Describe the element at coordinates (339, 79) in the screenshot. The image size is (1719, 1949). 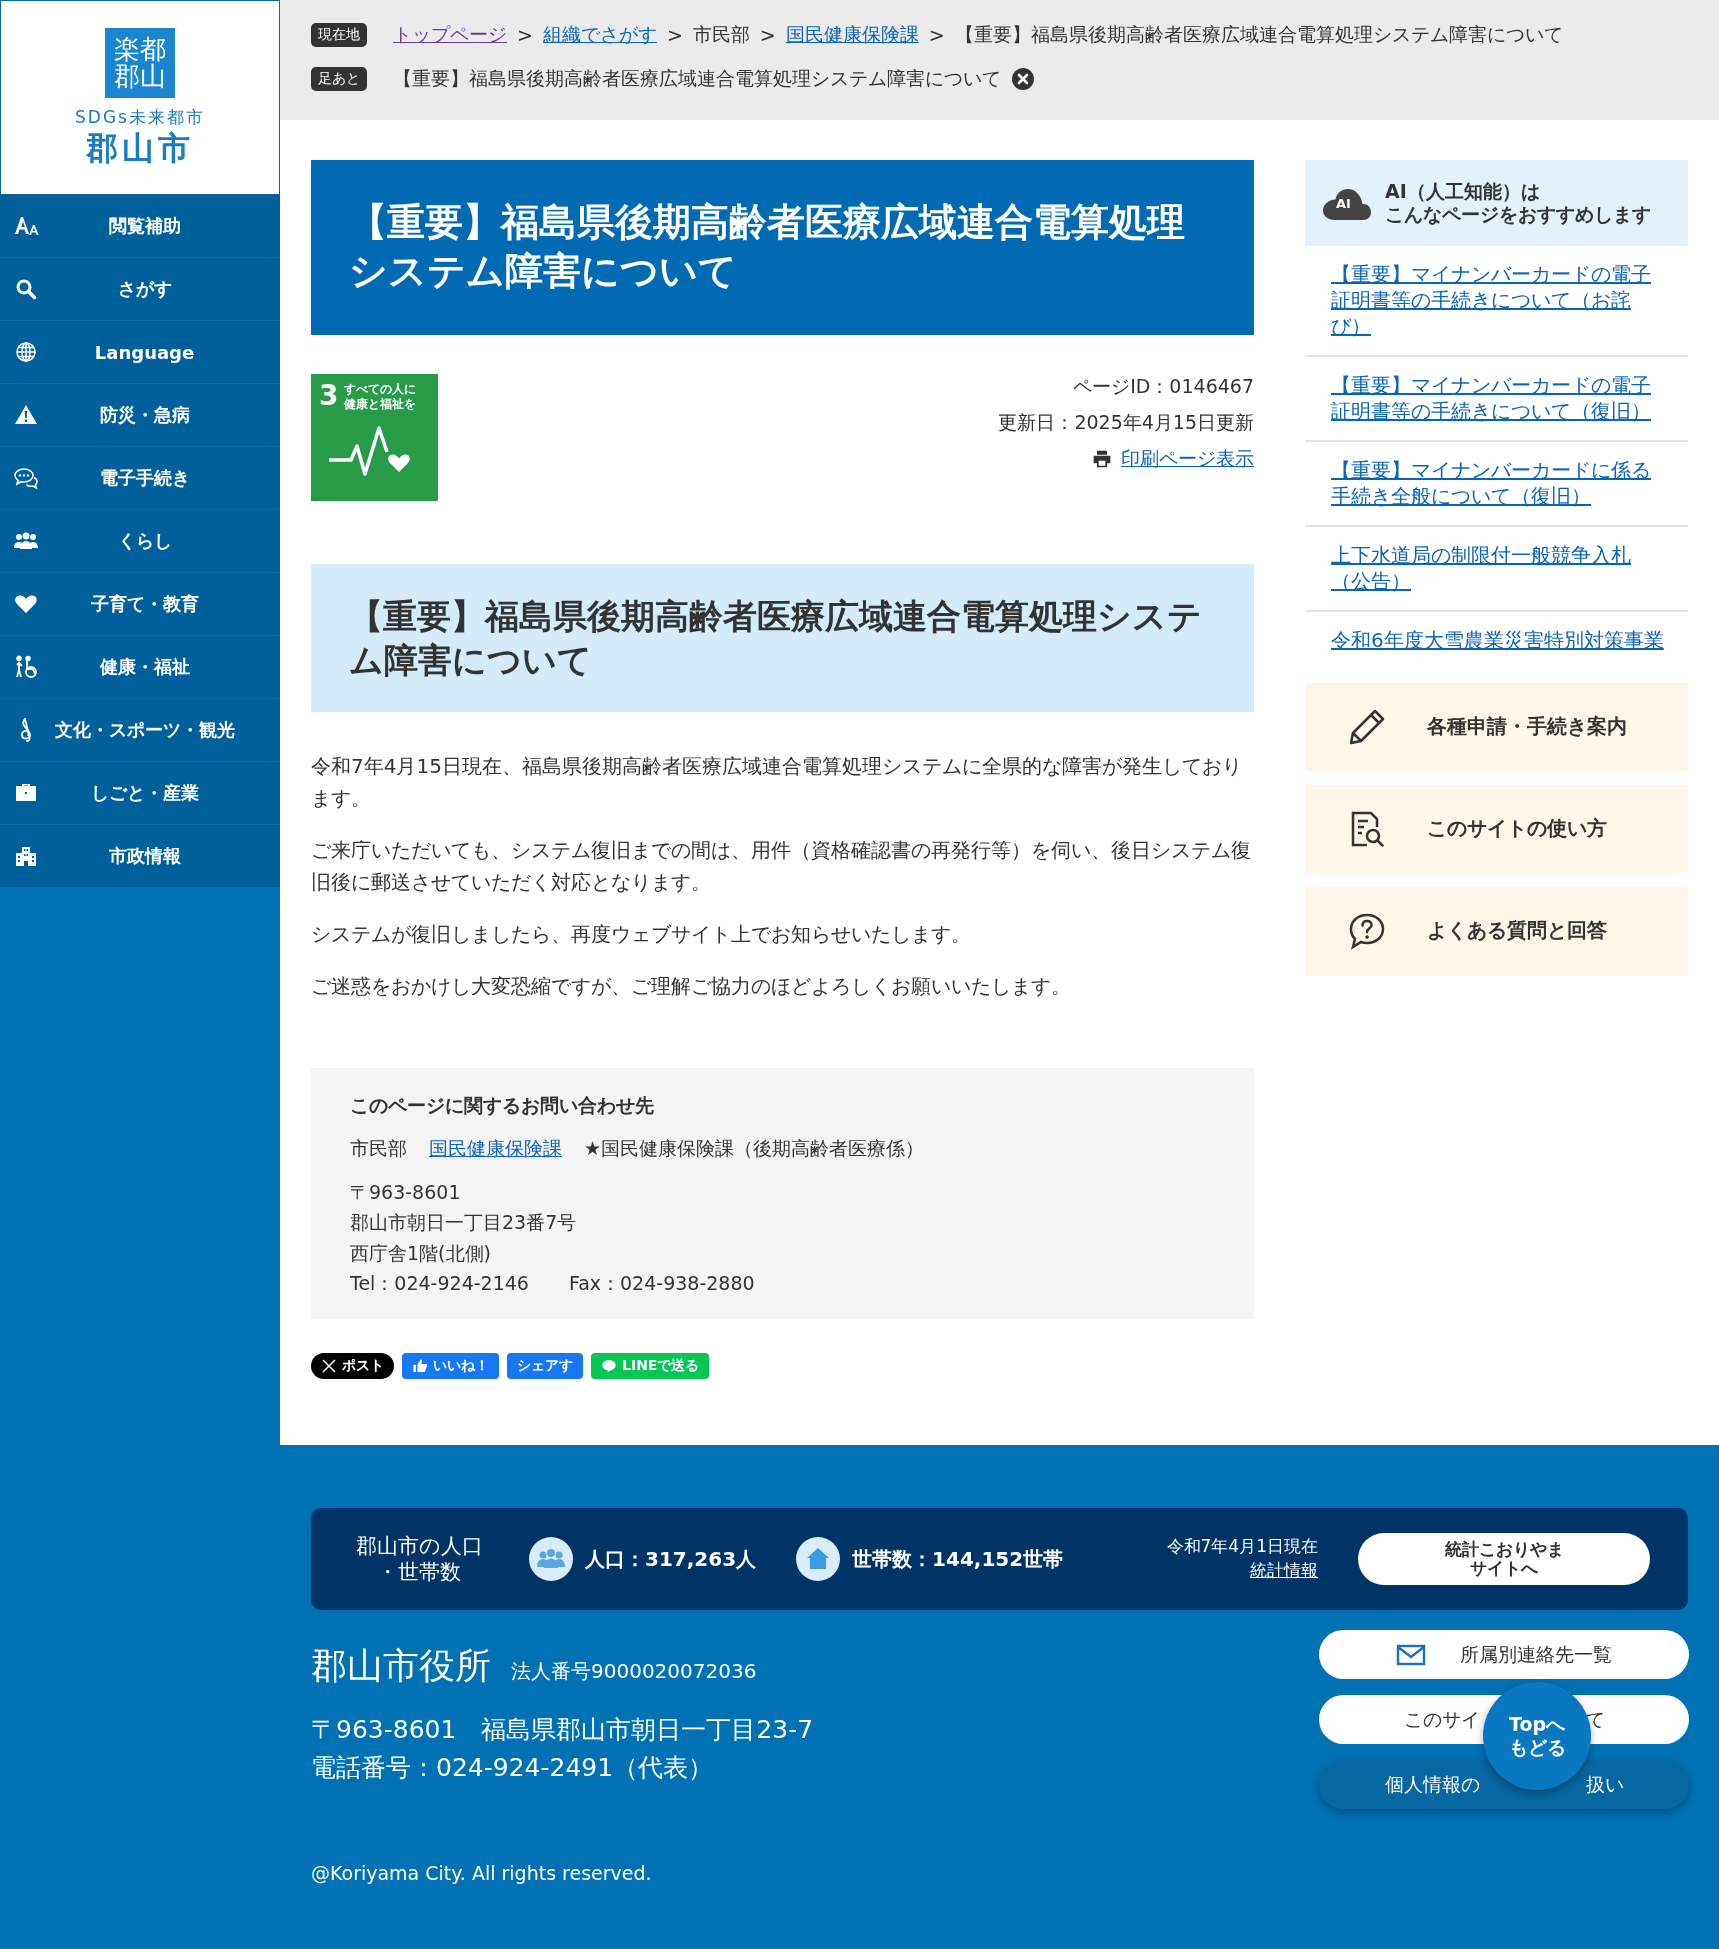
I see `history-badge: 足あと` at that location.